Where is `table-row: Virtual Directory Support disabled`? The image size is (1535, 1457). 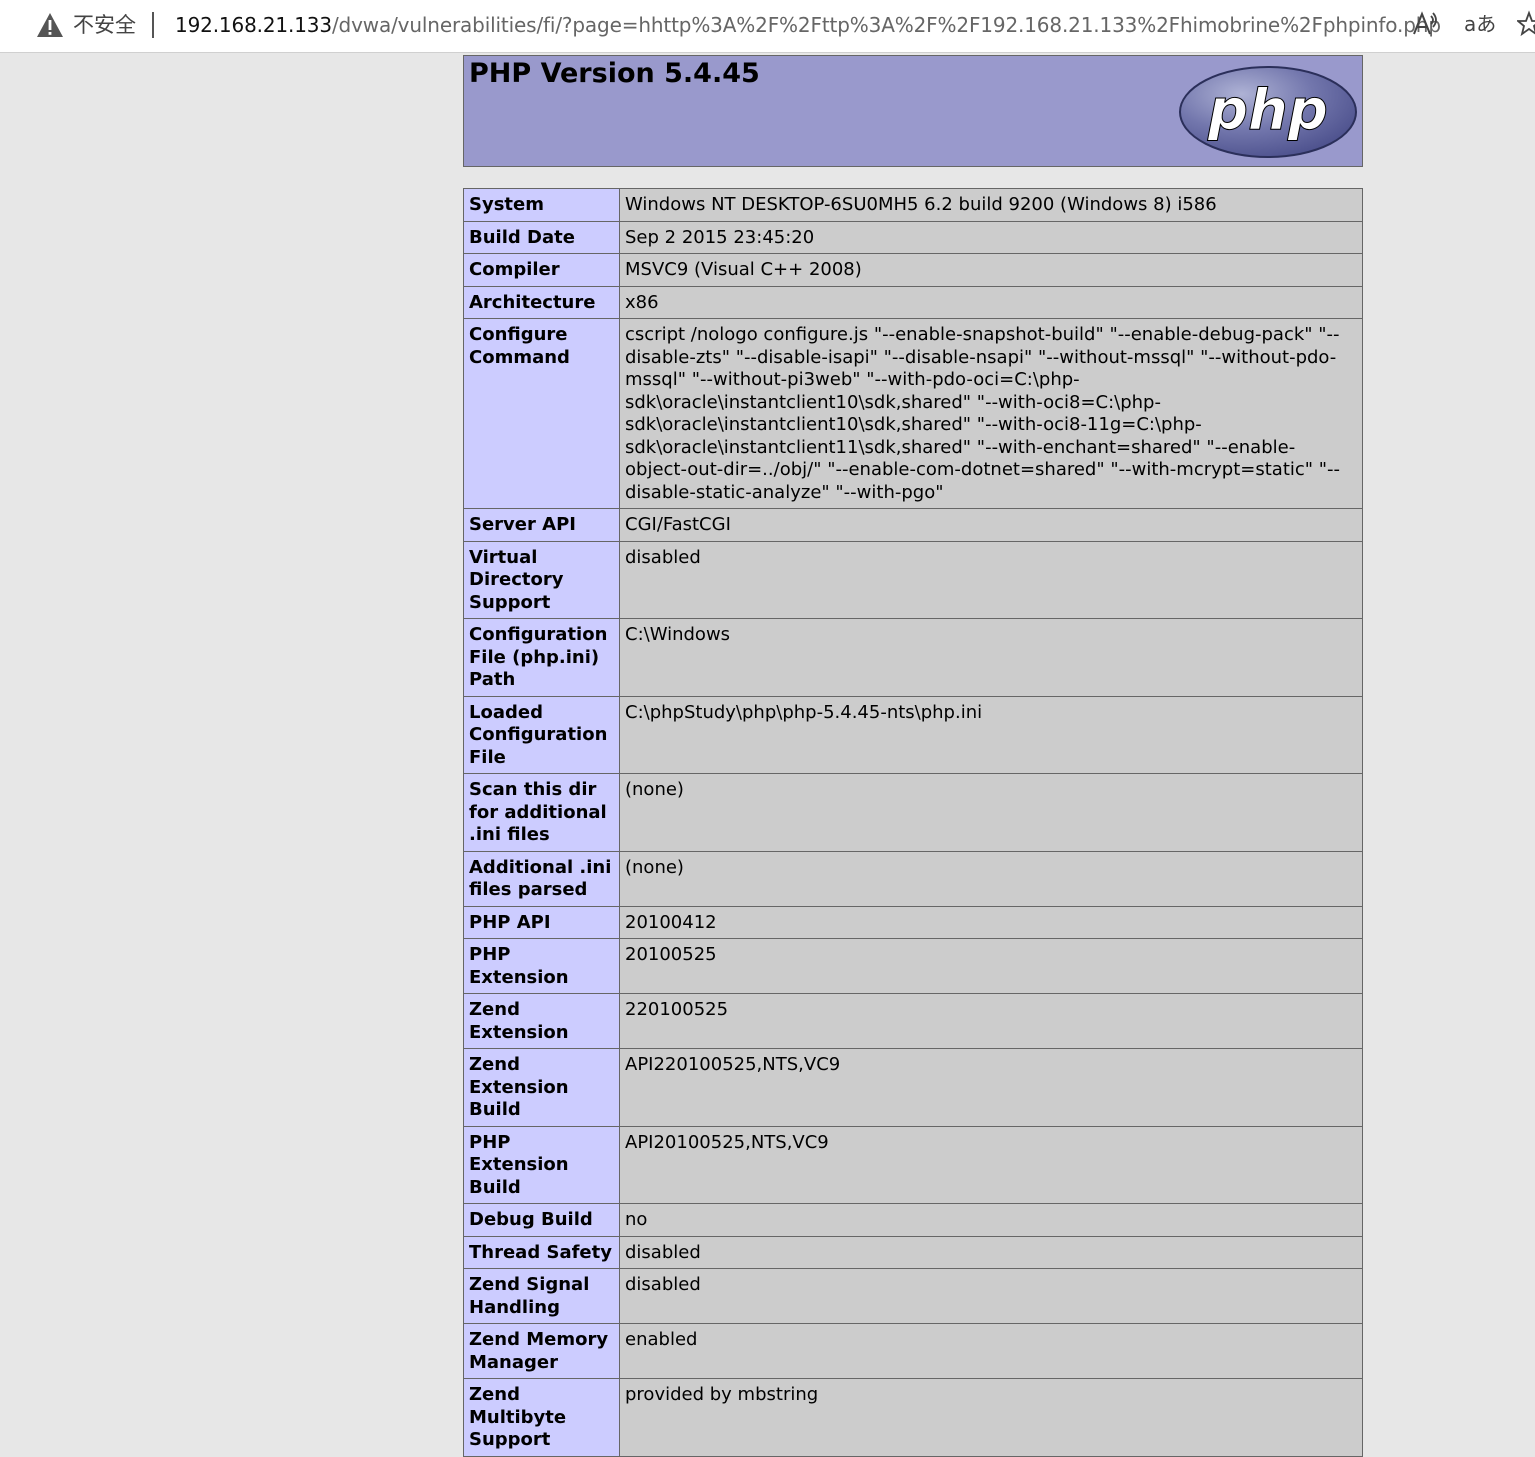
table-row: Virtual Directory Support disabled is located at coordinates (913, 579).